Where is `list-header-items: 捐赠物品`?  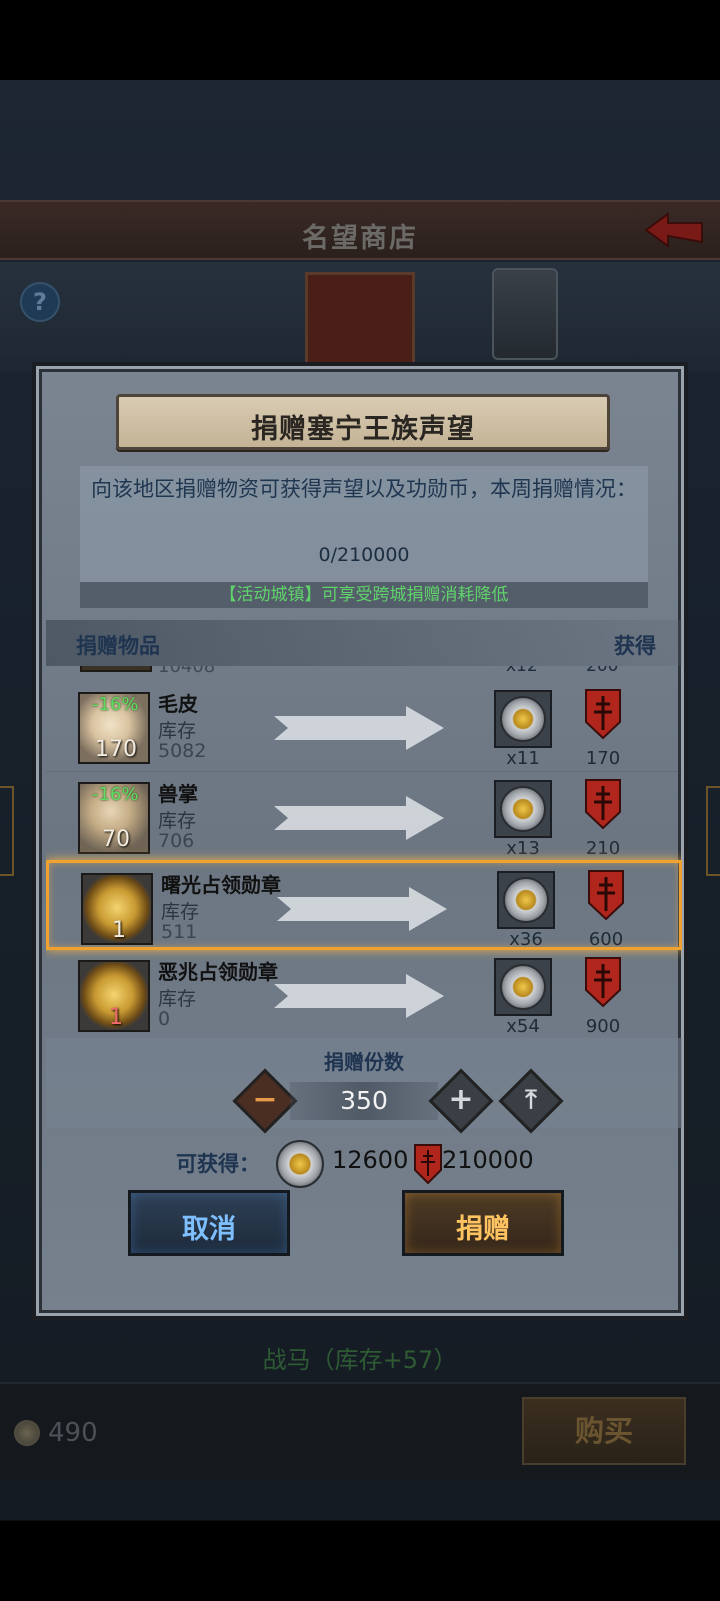
list-header-items: 捐赠物品 is located at coordinates (118, 646).